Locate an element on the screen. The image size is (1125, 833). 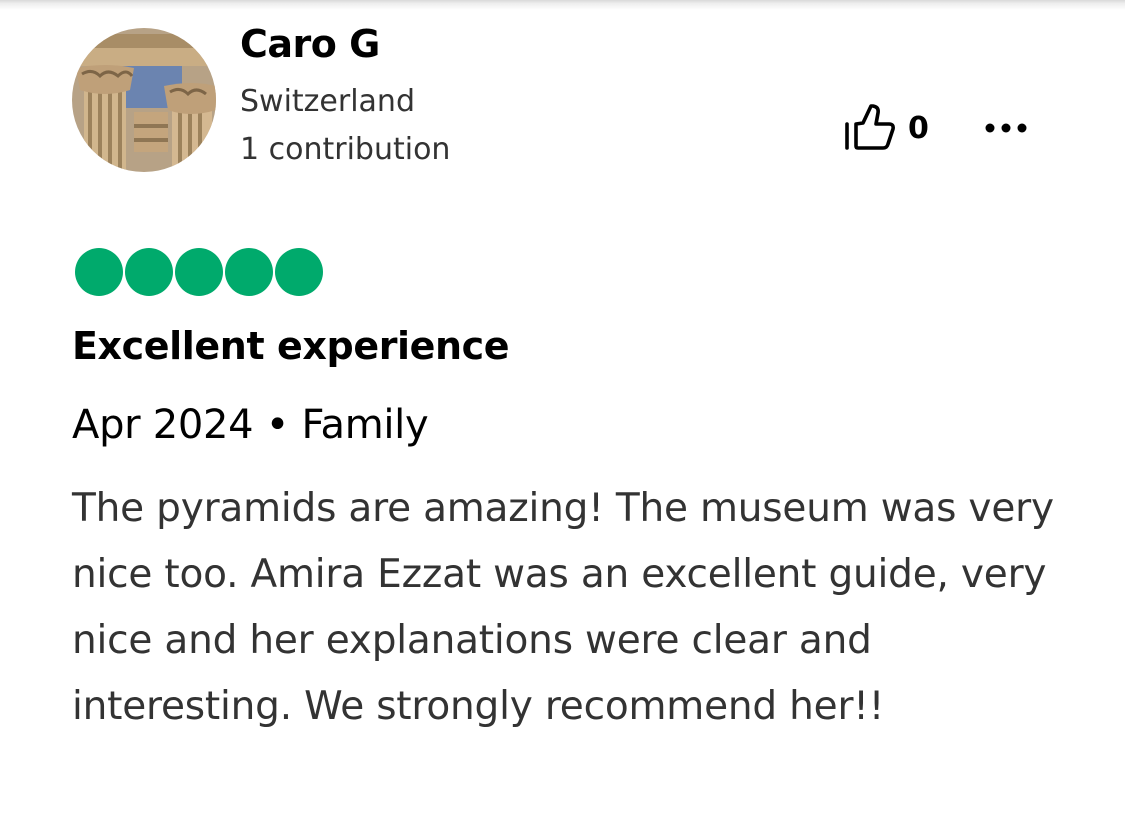
review-title: Excellent experience is located at coordinates (291, 346).